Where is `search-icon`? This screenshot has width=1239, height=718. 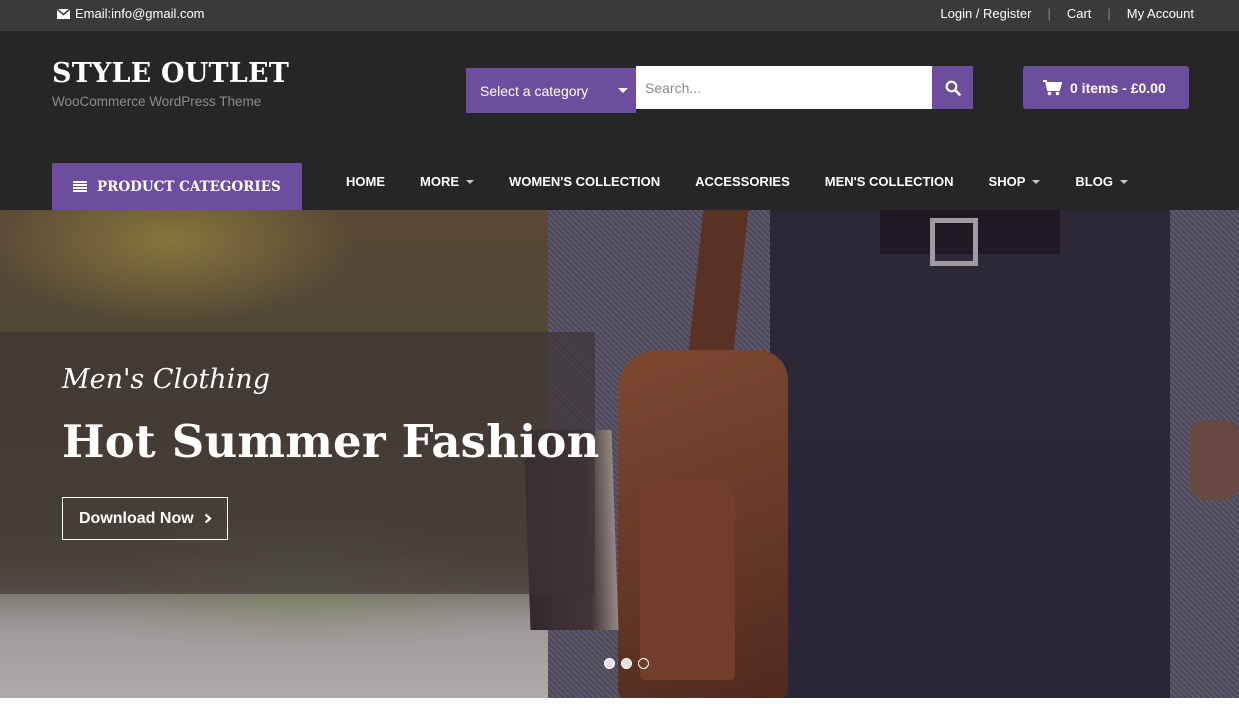 search-icon is located at coordinates (953, 88).